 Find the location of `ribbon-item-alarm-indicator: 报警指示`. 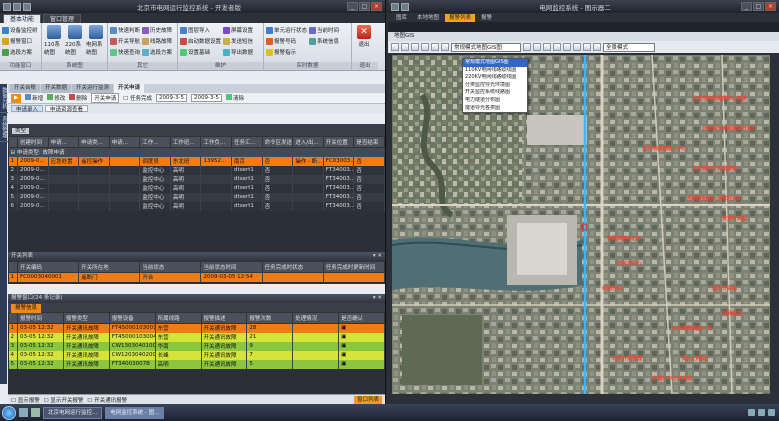

ribbon-item-alarm-indicator: 报警指示 is located at coordinates (286, 52).